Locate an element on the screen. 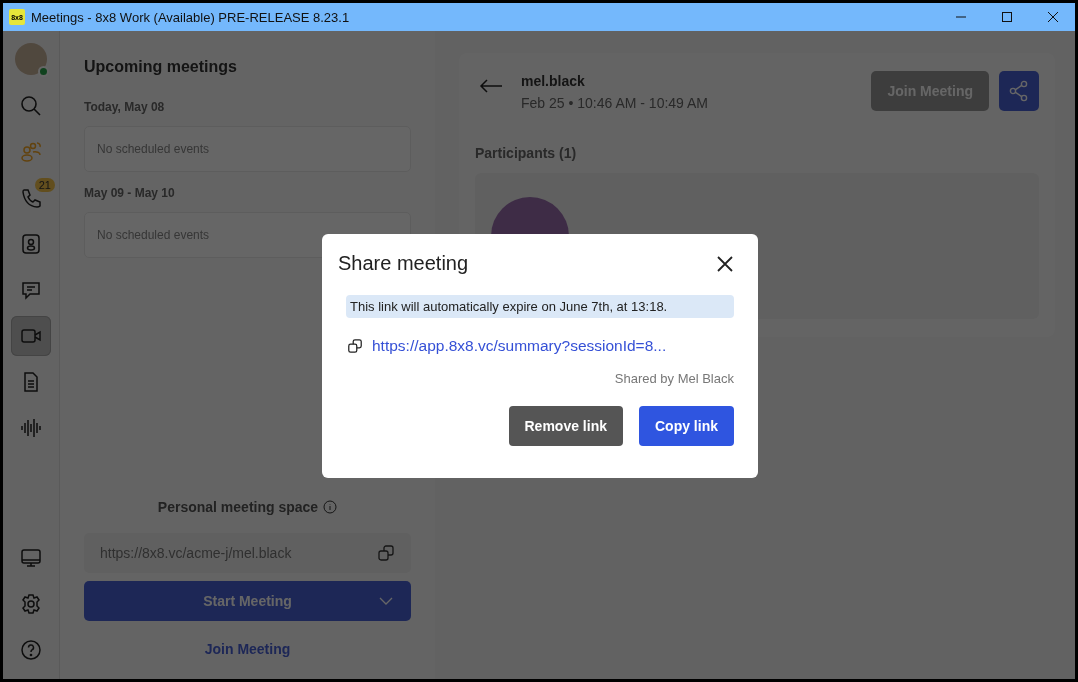  window-title: Meetings - 8x8 Work (Available) PRE-RELEASE 8.23.1 is located at coordinates (191, 17).